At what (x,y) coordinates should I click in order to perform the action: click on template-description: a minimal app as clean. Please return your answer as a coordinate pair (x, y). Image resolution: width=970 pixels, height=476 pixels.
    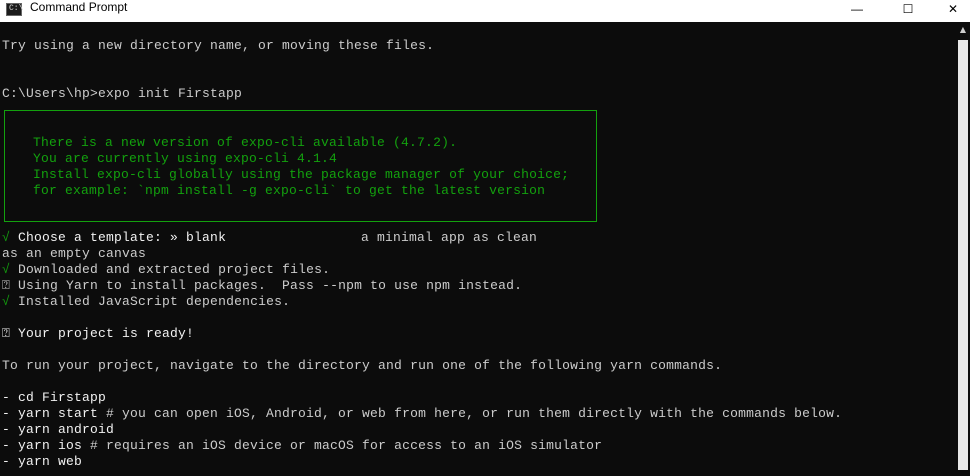
    Looking at the image, I should click on (449, 237).